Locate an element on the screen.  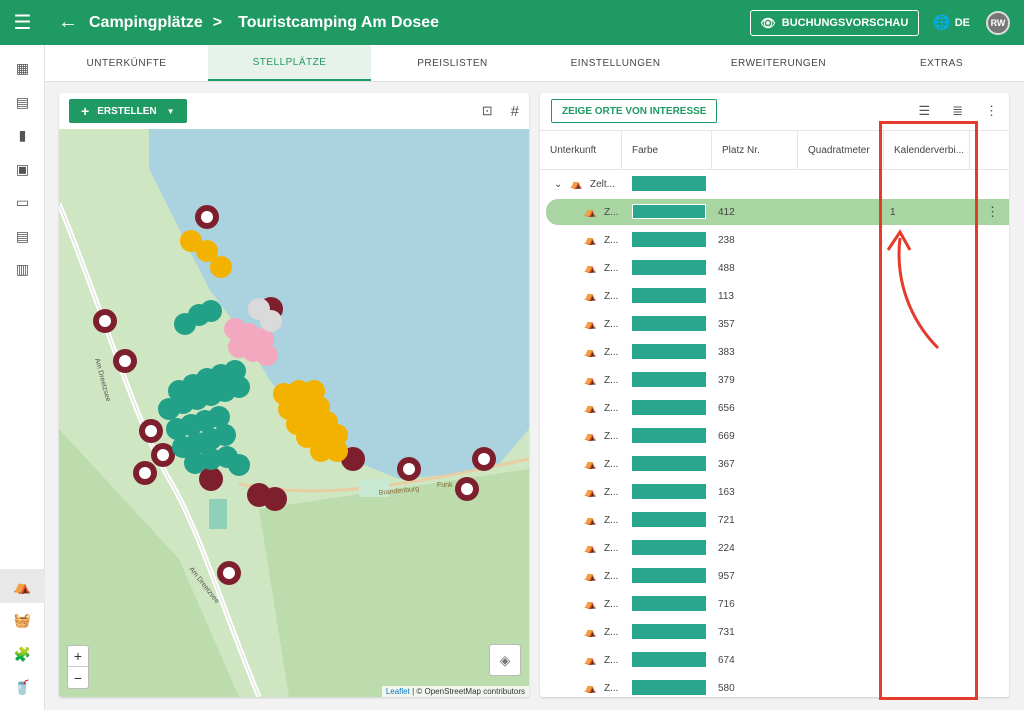
pitch-number: 731 is located at coordinates (726, 632).